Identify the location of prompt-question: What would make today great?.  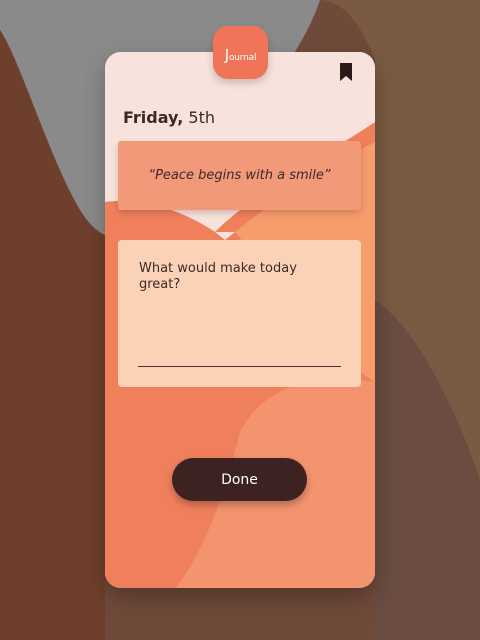
(218, 276).